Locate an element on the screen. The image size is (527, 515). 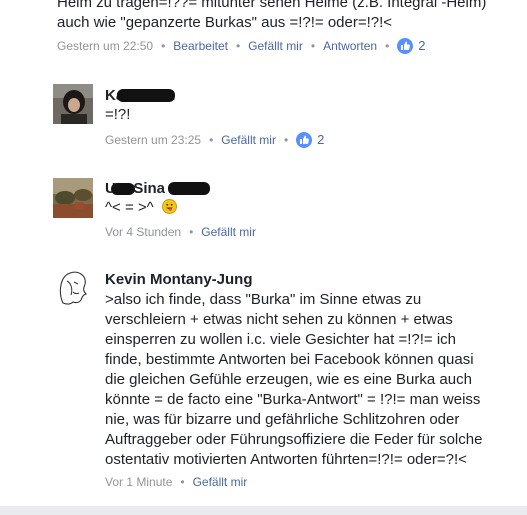
edited-link: Bearbeitet is located at coordinates (200, 46).